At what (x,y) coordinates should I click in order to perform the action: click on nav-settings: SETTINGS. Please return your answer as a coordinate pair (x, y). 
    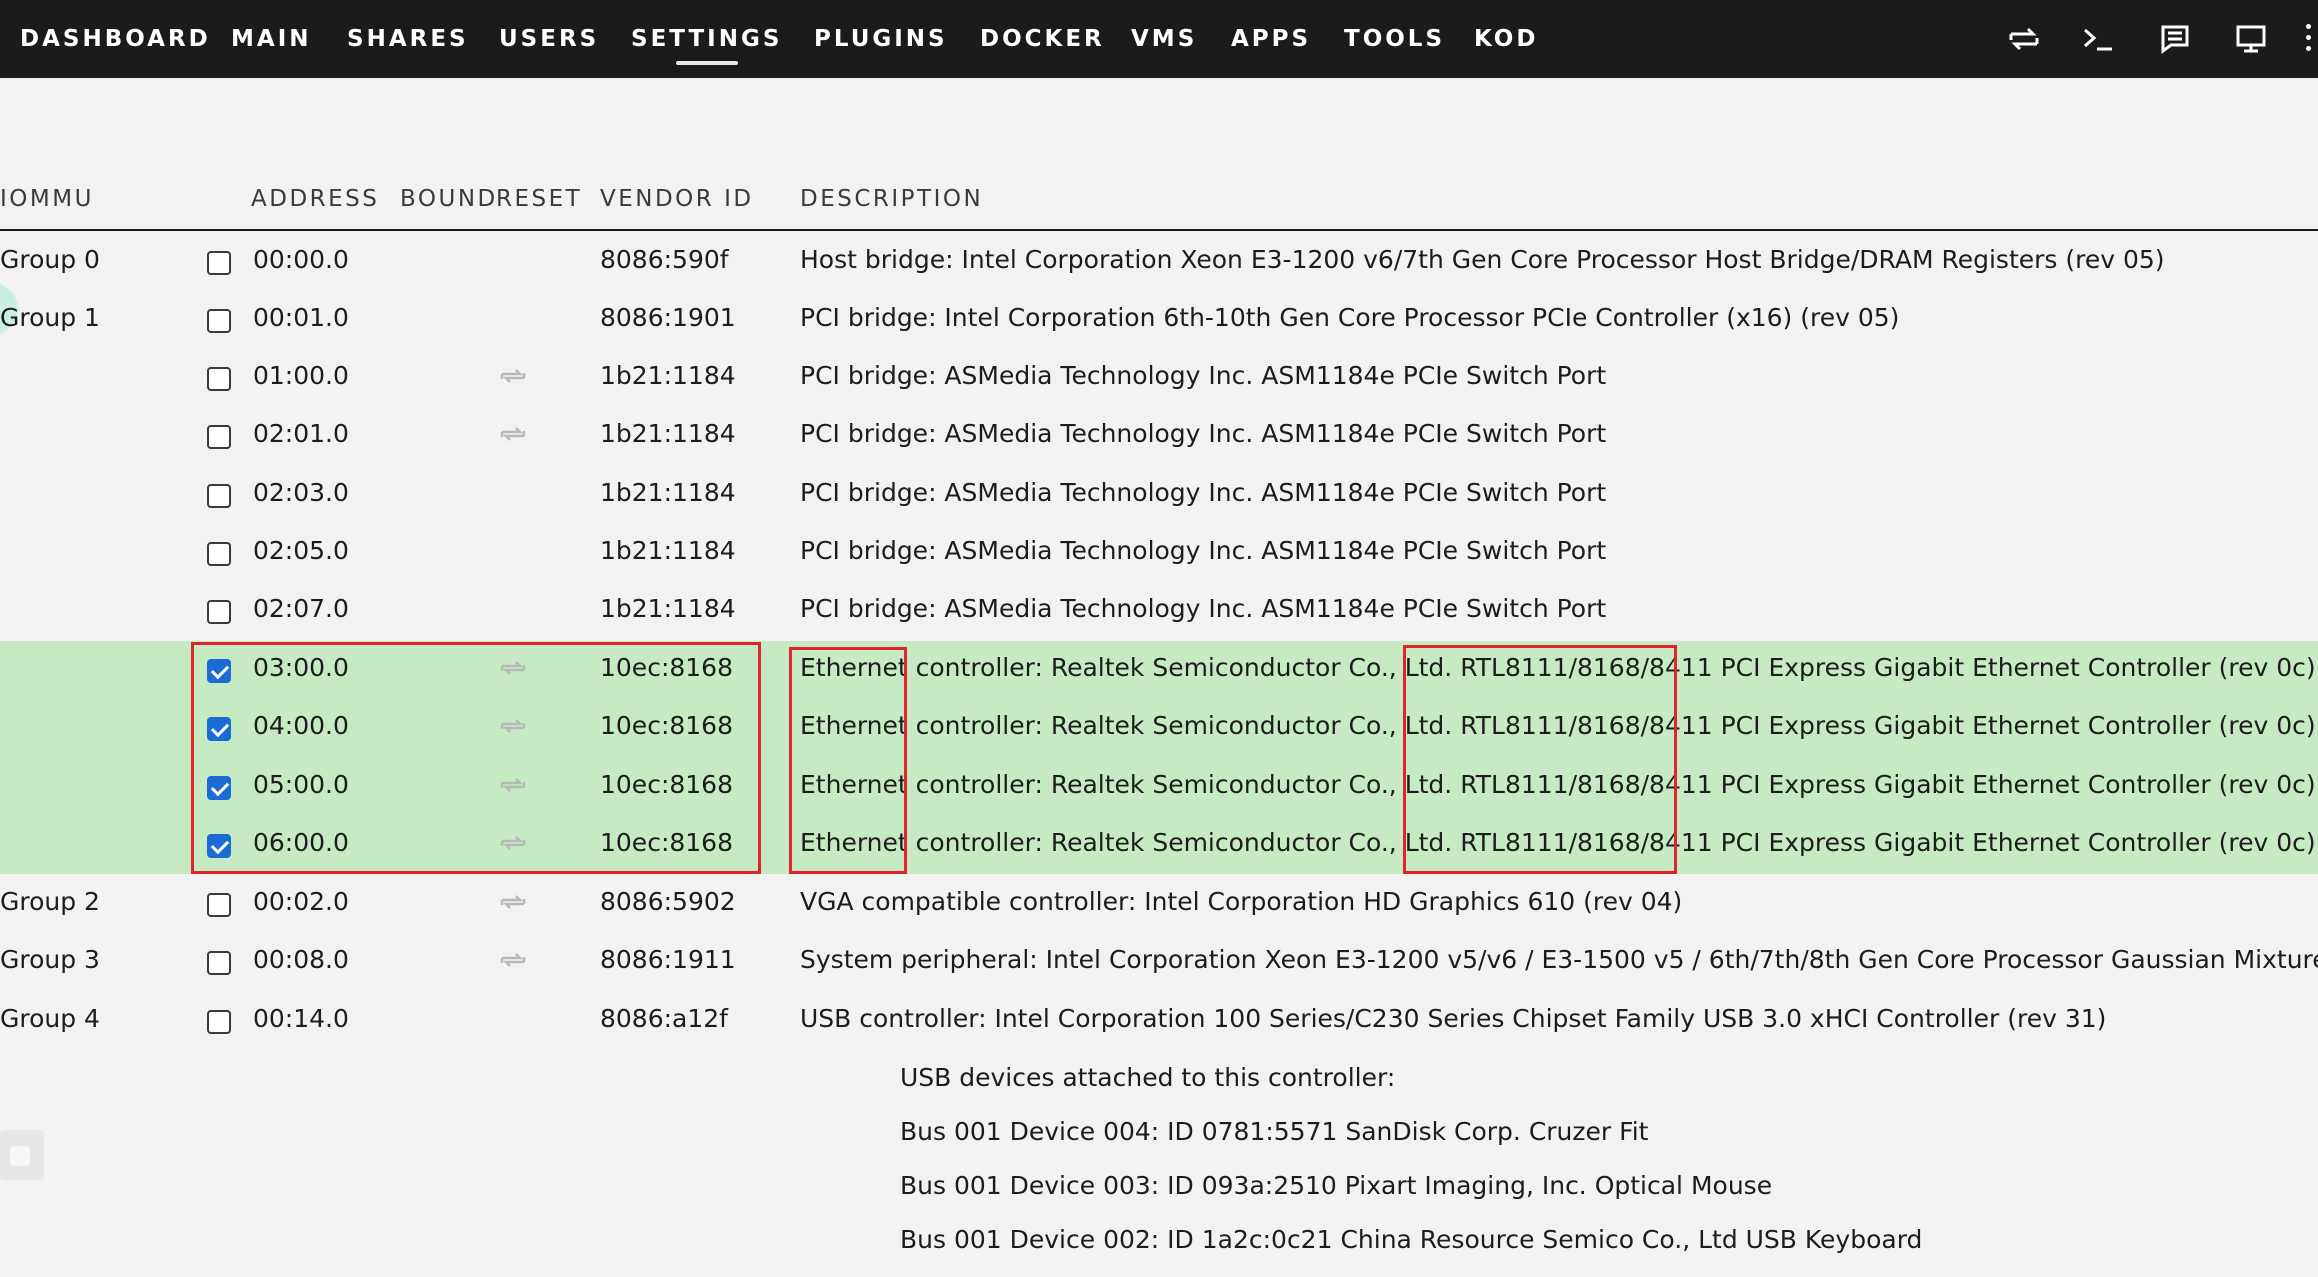
    Looking at the image, I should click on (706, 39).